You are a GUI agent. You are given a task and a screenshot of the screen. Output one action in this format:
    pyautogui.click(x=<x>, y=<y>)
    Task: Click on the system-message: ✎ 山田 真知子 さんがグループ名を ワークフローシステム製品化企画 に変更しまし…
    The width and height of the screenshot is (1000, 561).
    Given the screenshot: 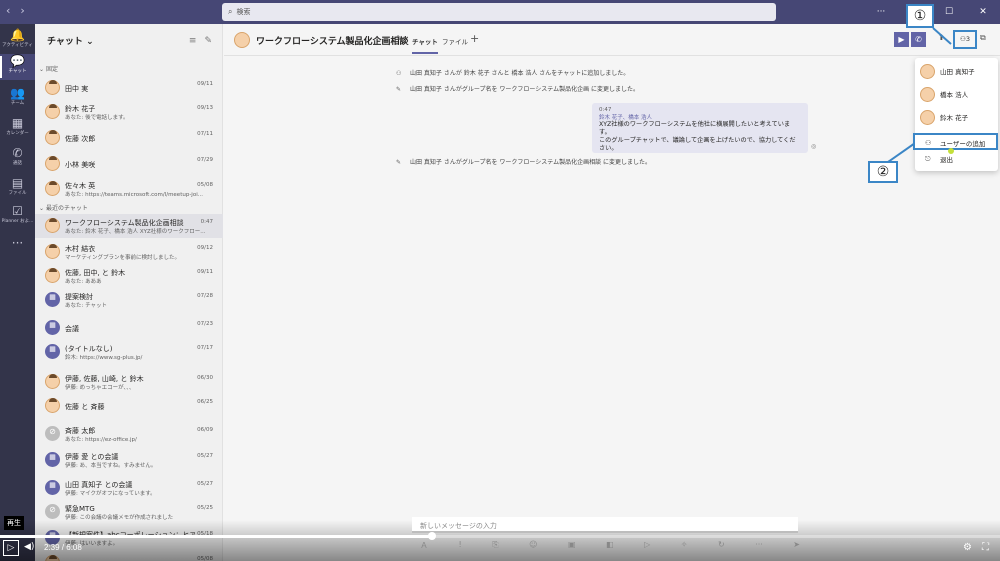 What is the action you would take?
    pyautogui.click(x=517, y=88)
    